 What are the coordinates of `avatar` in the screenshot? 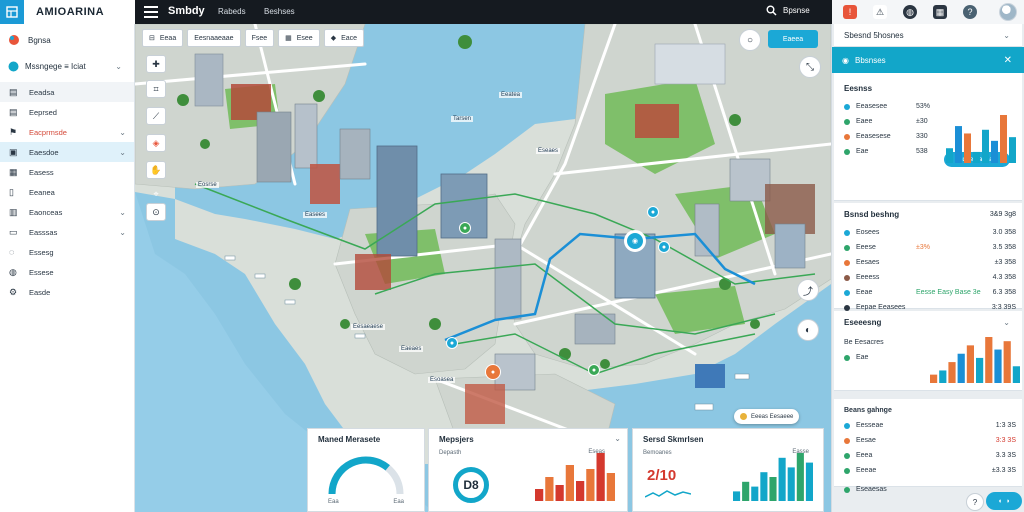 It's located at (1008, 12).